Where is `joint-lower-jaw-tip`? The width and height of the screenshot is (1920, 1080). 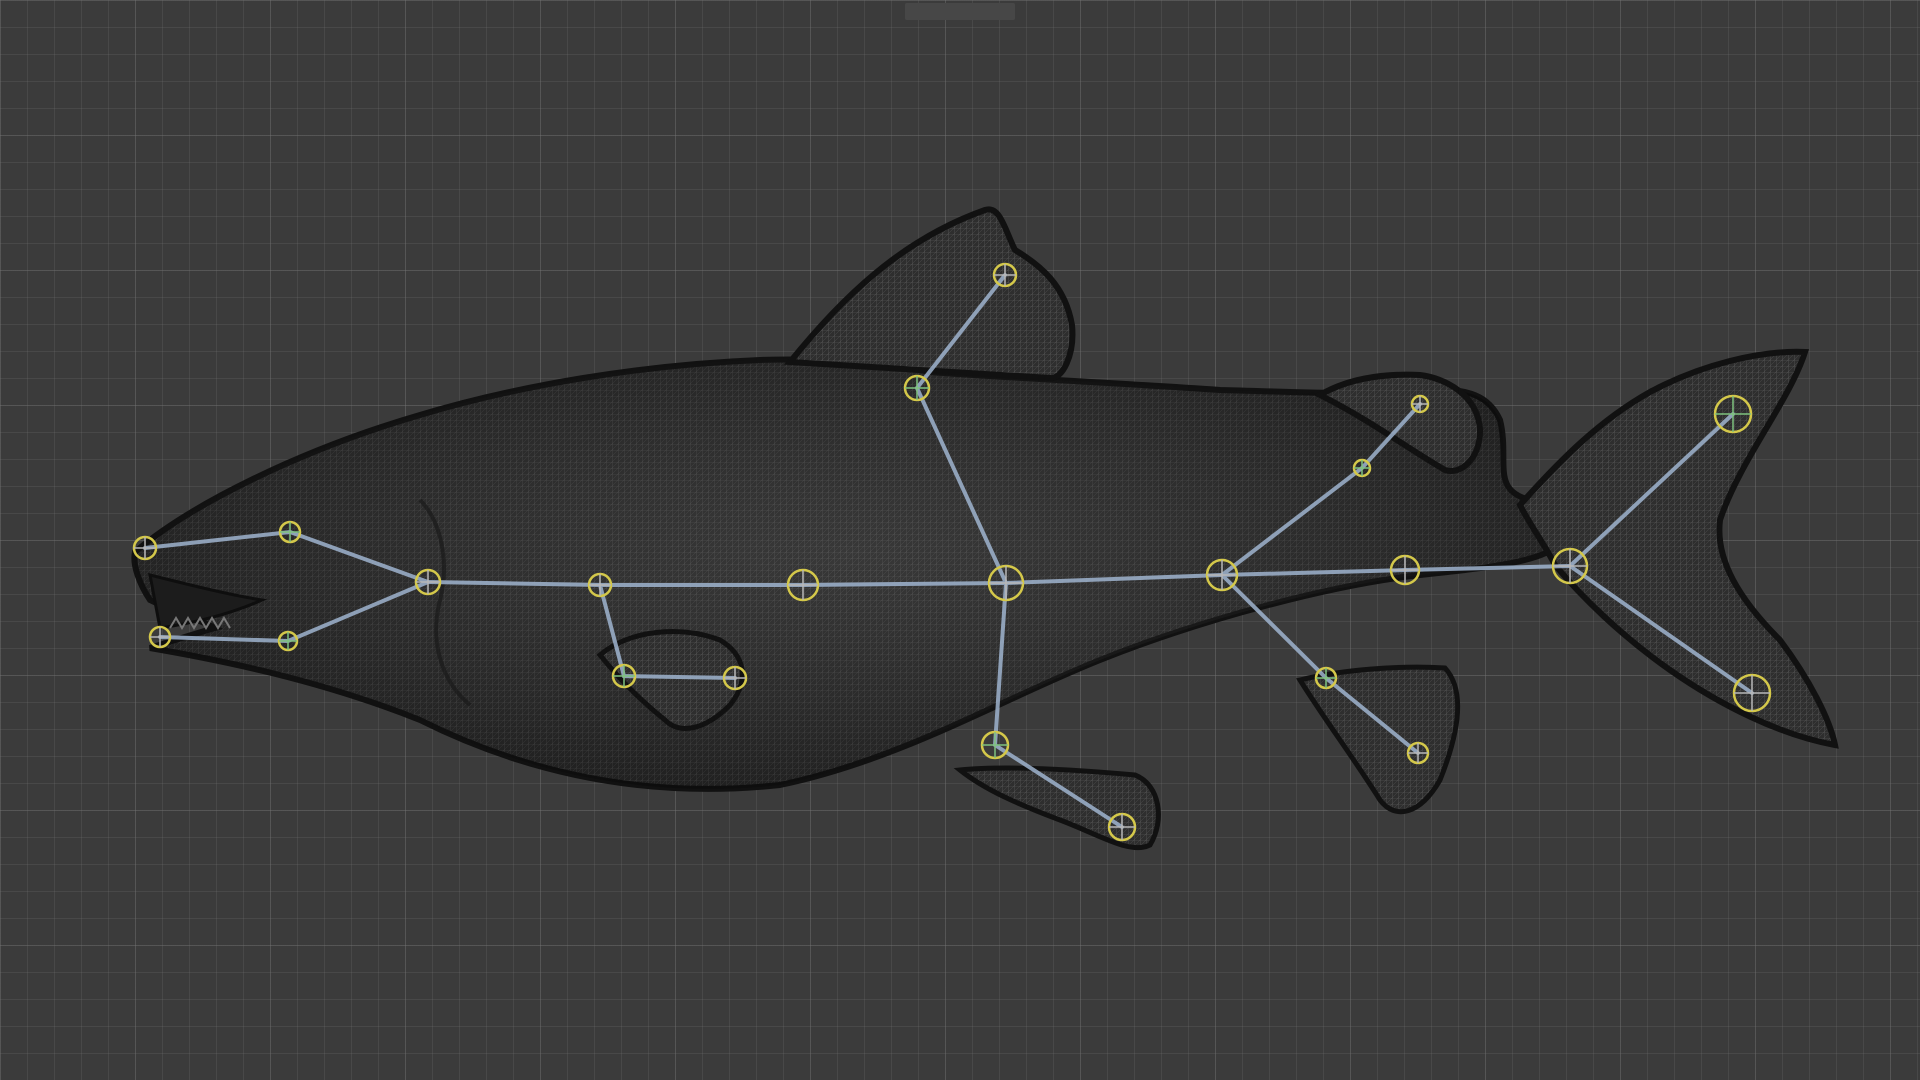 joint-lower-jaw-tip is located at coordinates (160, 637).